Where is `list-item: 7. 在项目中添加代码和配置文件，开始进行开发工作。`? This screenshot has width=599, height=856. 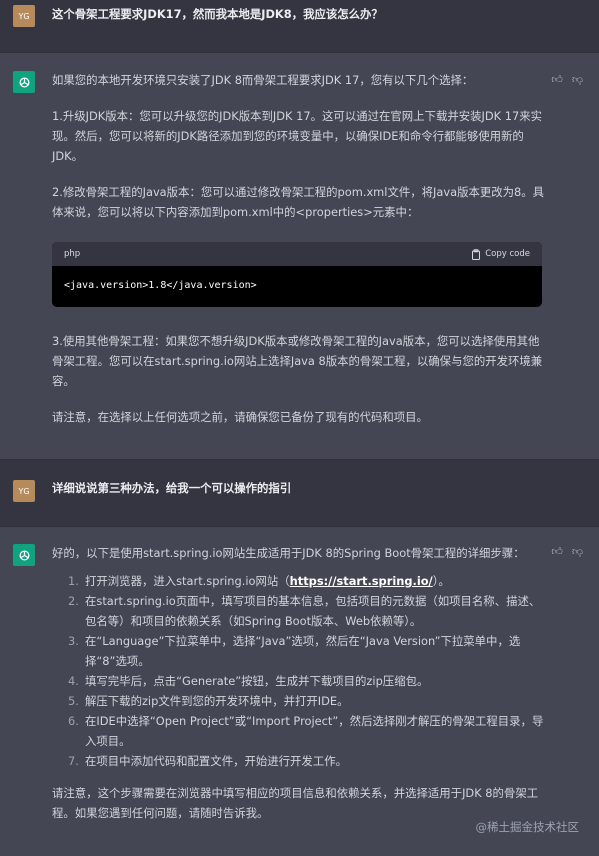 list-item: 7. 在项目中添加代码和配置文件，开始进行开发工作。 is located at coordinates (207, 761).